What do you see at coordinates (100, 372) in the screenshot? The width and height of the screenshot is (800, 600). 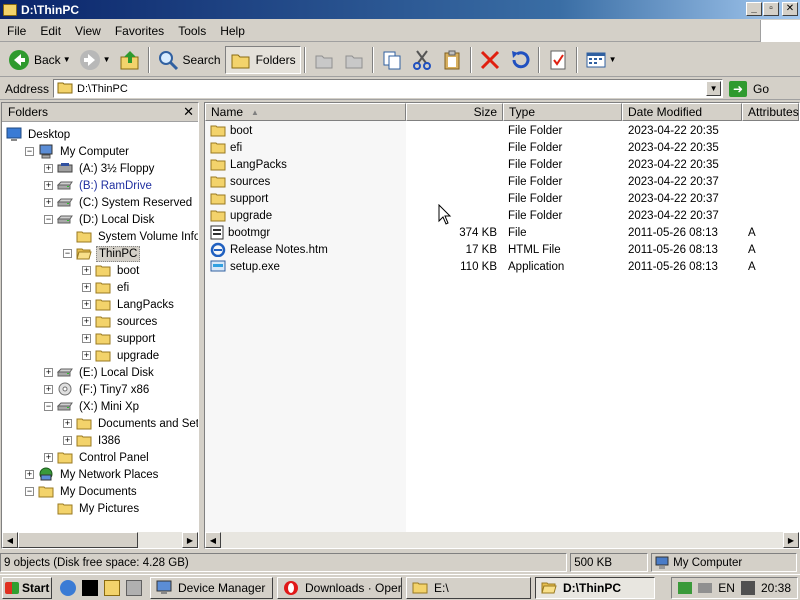 I see `tree-item-e-local-disk: + (E:) Local Disk` at bounding box center [100, 372].